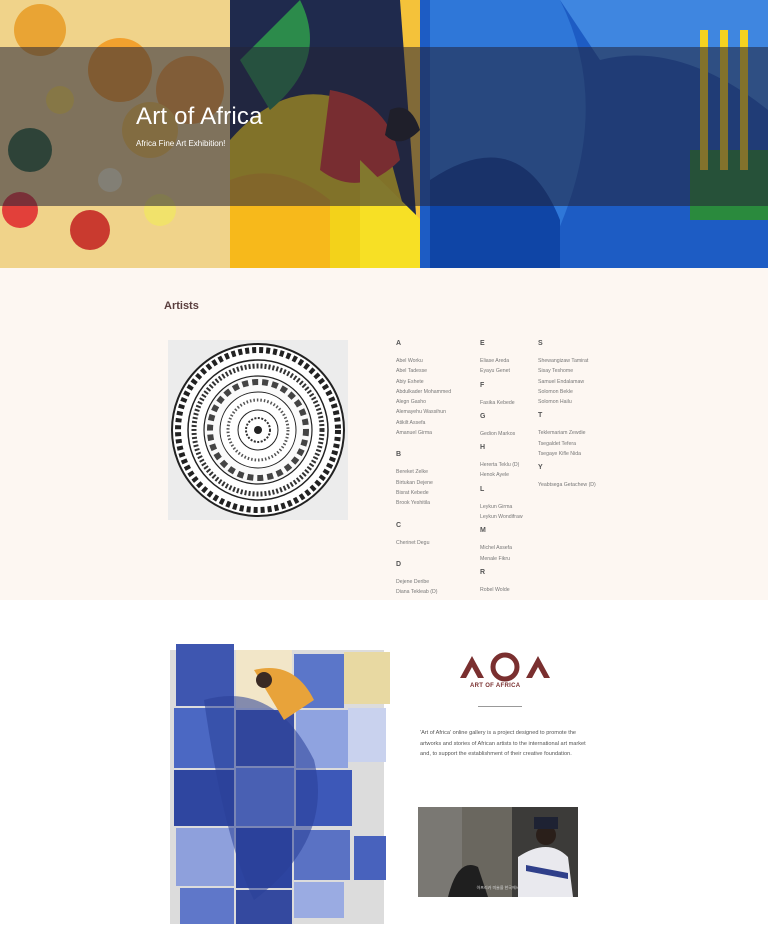  What do you see at coordinates (436, 402) in the screenshot?
I see `artist-link: Alegn Gasho` at bounding box center [436, 402].